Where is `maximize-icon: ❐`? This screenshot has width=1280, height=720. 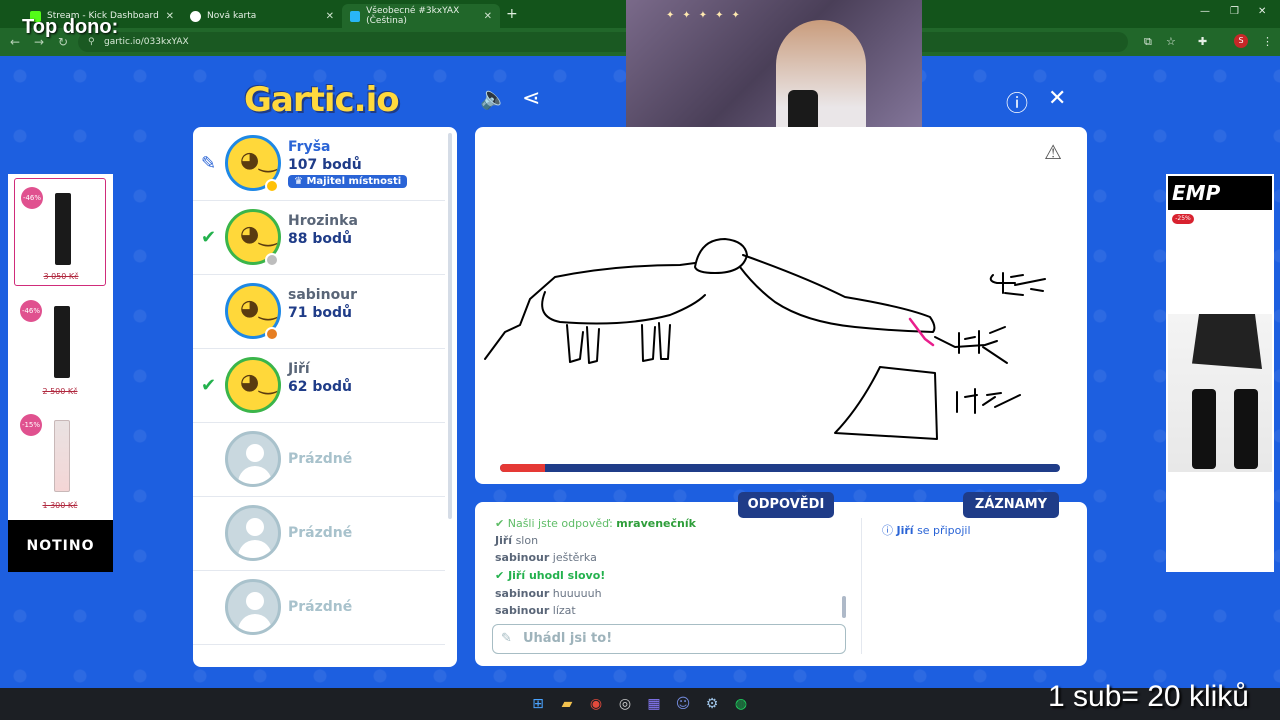 maximize-icon: ❐ is located at coordinates (1234, 11).